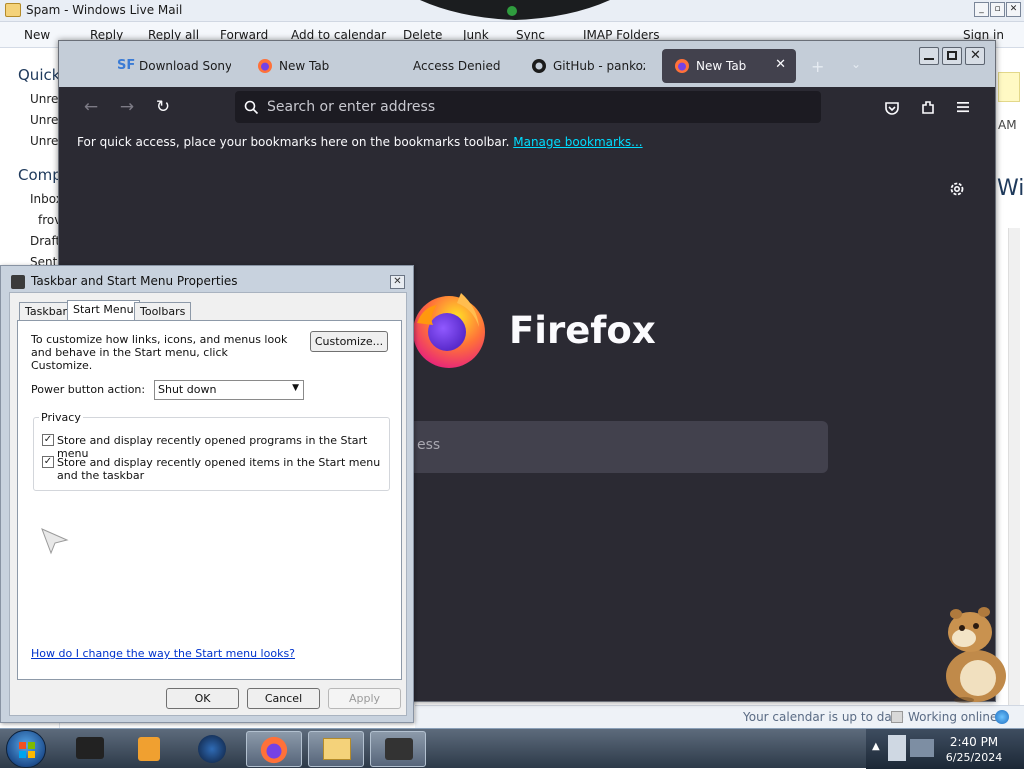  Describe the element at coordinates (597, 447) in the screenshot. I see `new-tab-search-box: ess` at that location.